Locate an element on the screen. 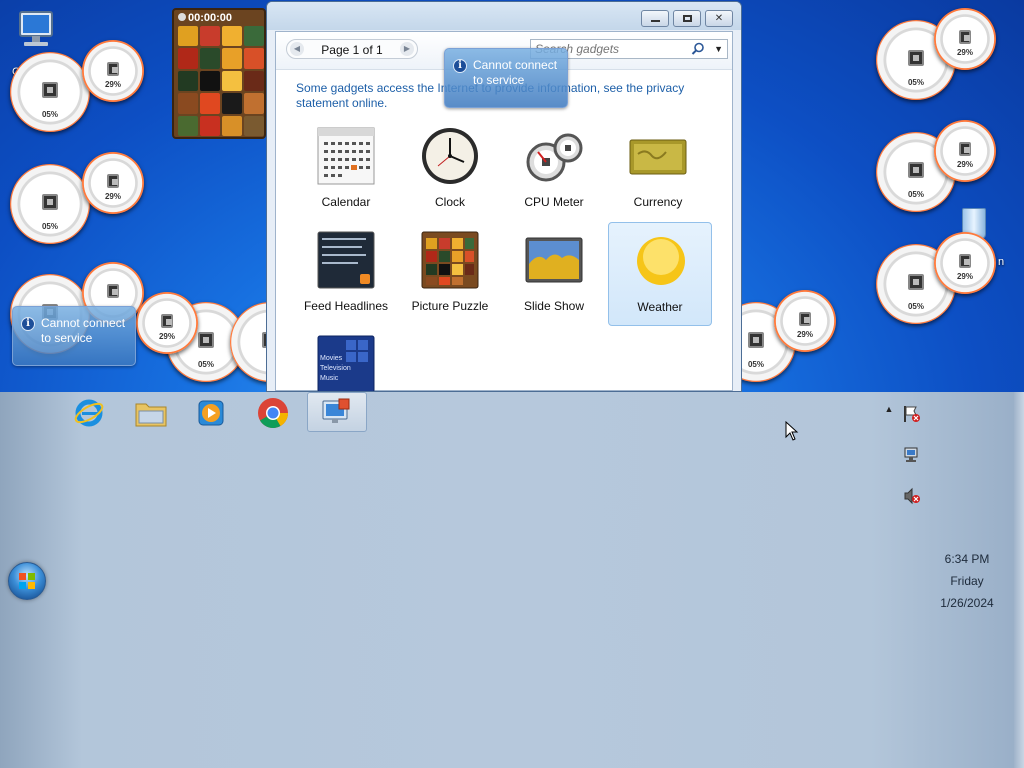 This screenshot has width=1024, height=768. next-page-button: ▶ is located at coordinates (407, 49).